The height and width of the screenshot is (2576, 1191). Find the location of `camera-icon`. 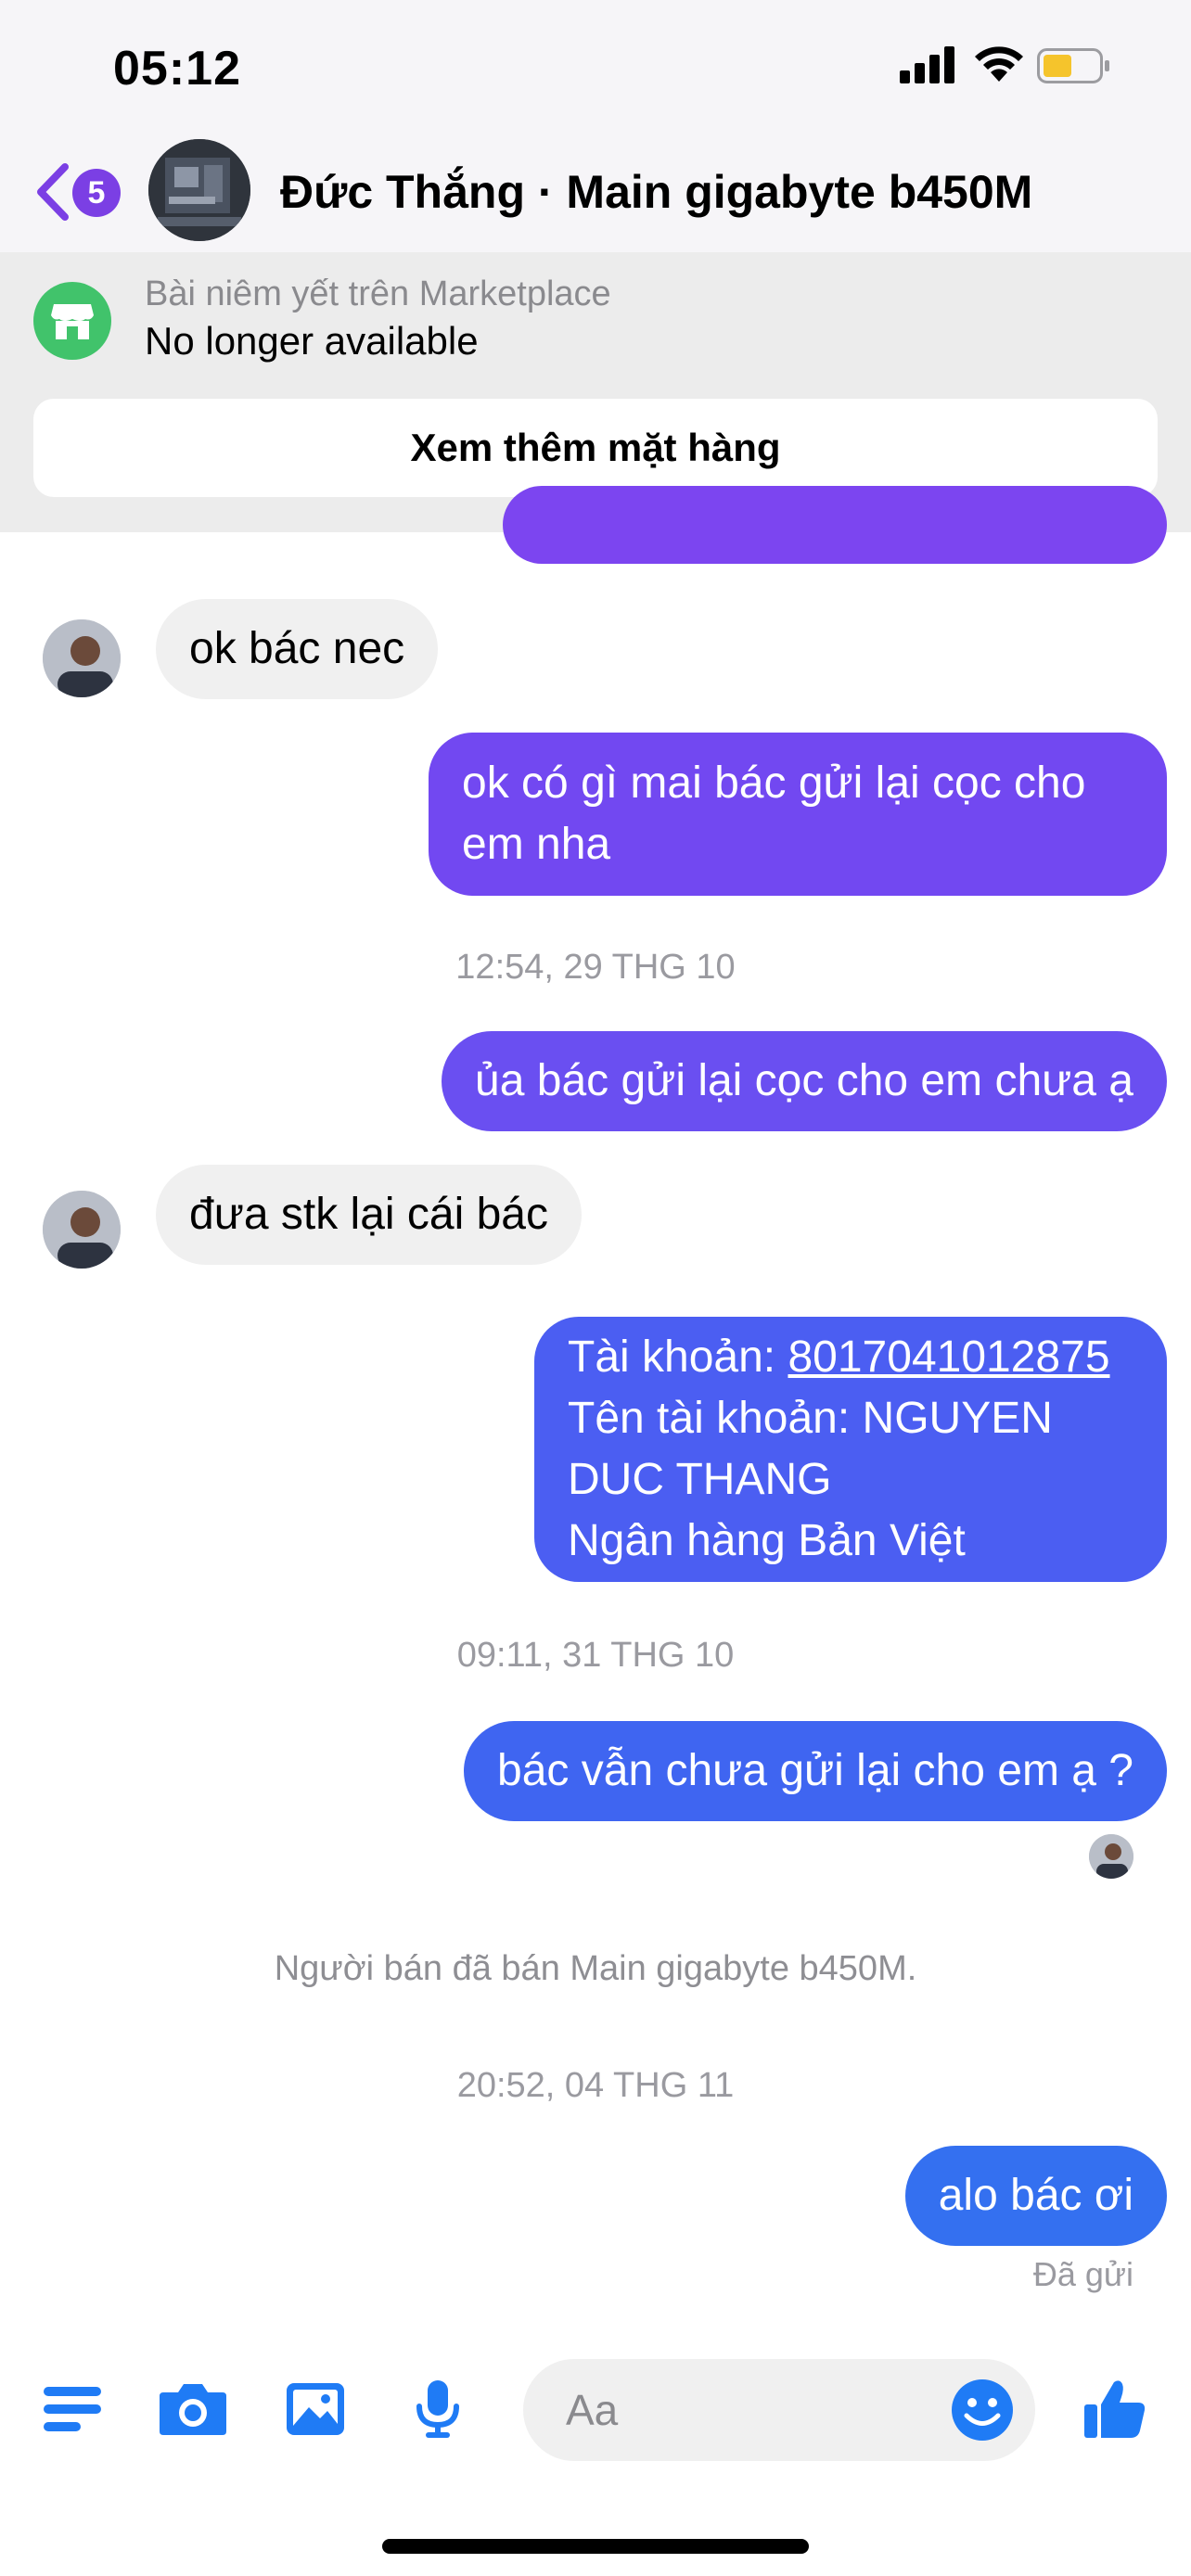

camera-icon is located at coordinates (193, 2409).